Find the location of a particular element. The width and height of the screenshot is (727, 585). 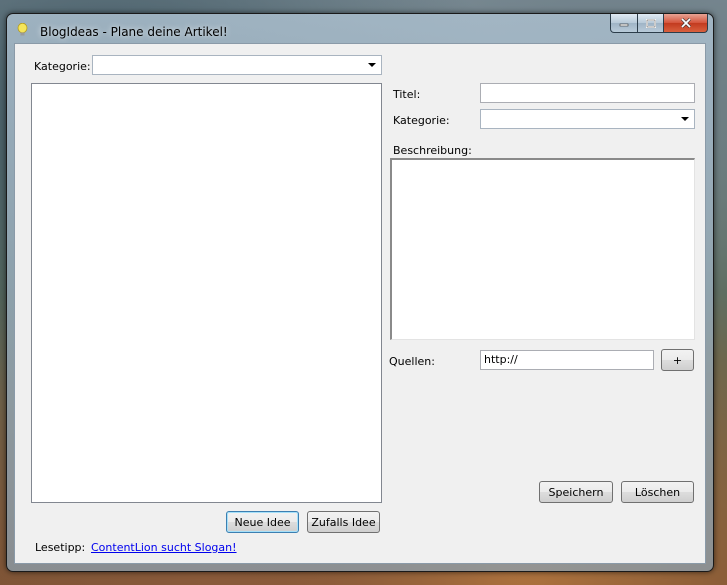

minimize-icon is located at coordinates (624, 25).